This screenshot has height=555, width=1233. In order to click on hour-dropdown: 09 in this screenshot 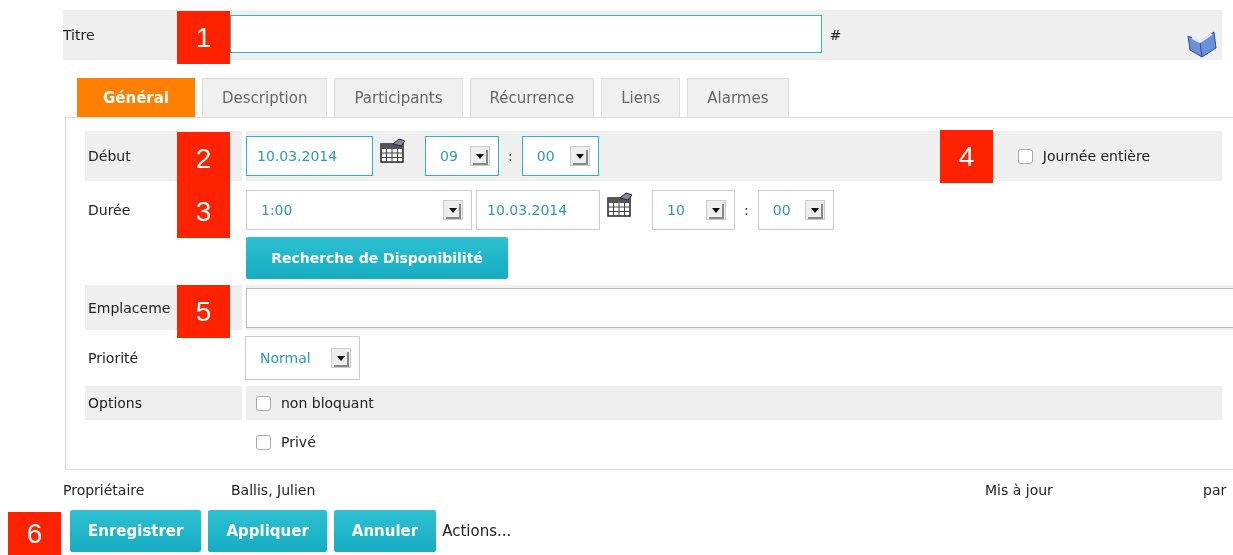, I will do `click(462, 156)`.